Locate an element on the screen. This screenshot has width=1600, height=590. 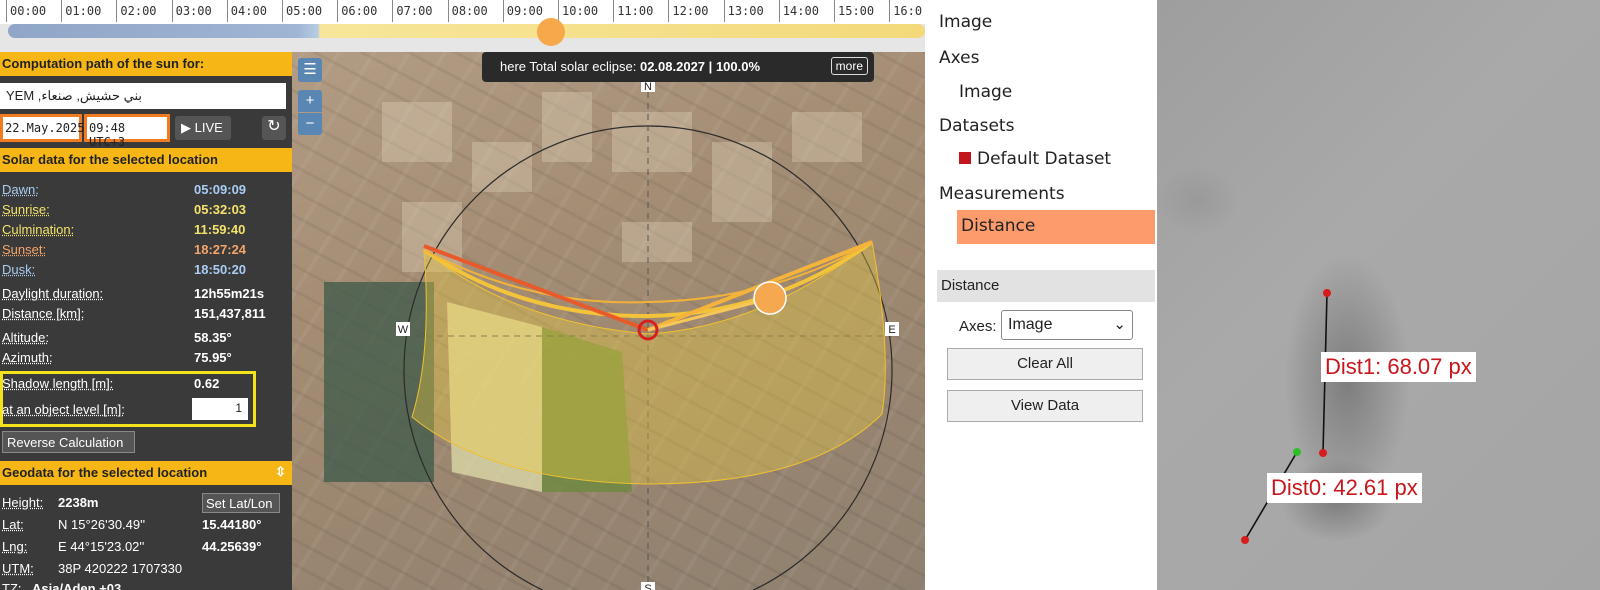
eclipse-percent: 100.0% is located at coordinates (738, 66).